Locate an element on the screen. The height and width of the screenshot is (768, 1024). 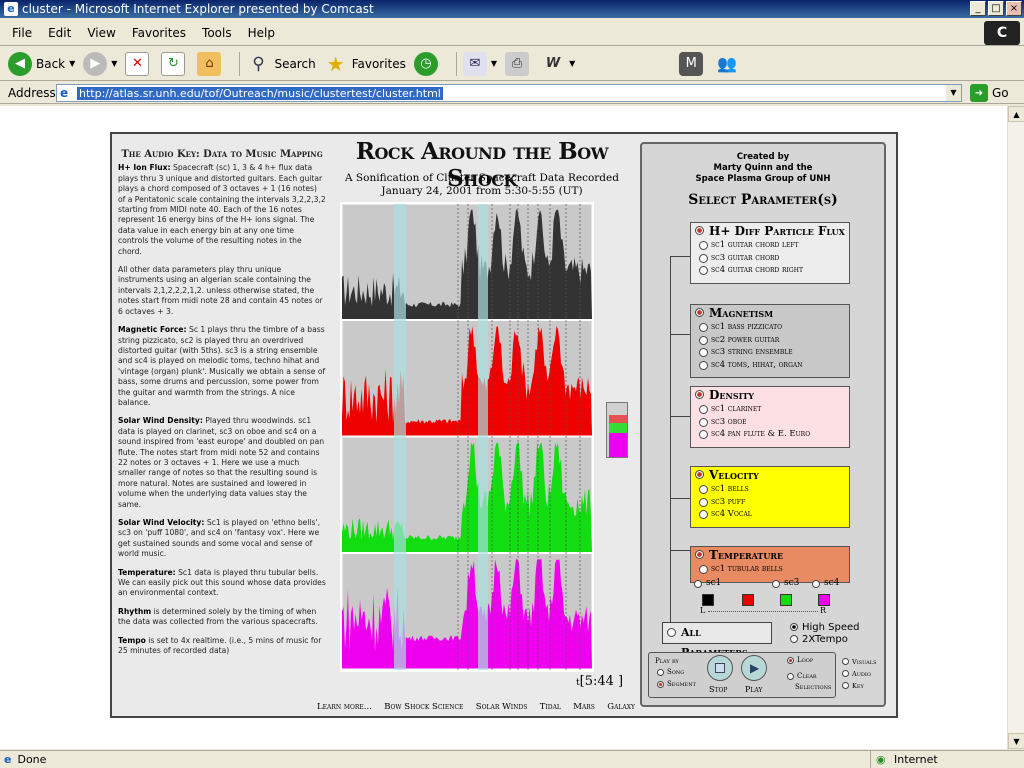
param-option: sc1 tubular bells is located at coordinates (770, 569).